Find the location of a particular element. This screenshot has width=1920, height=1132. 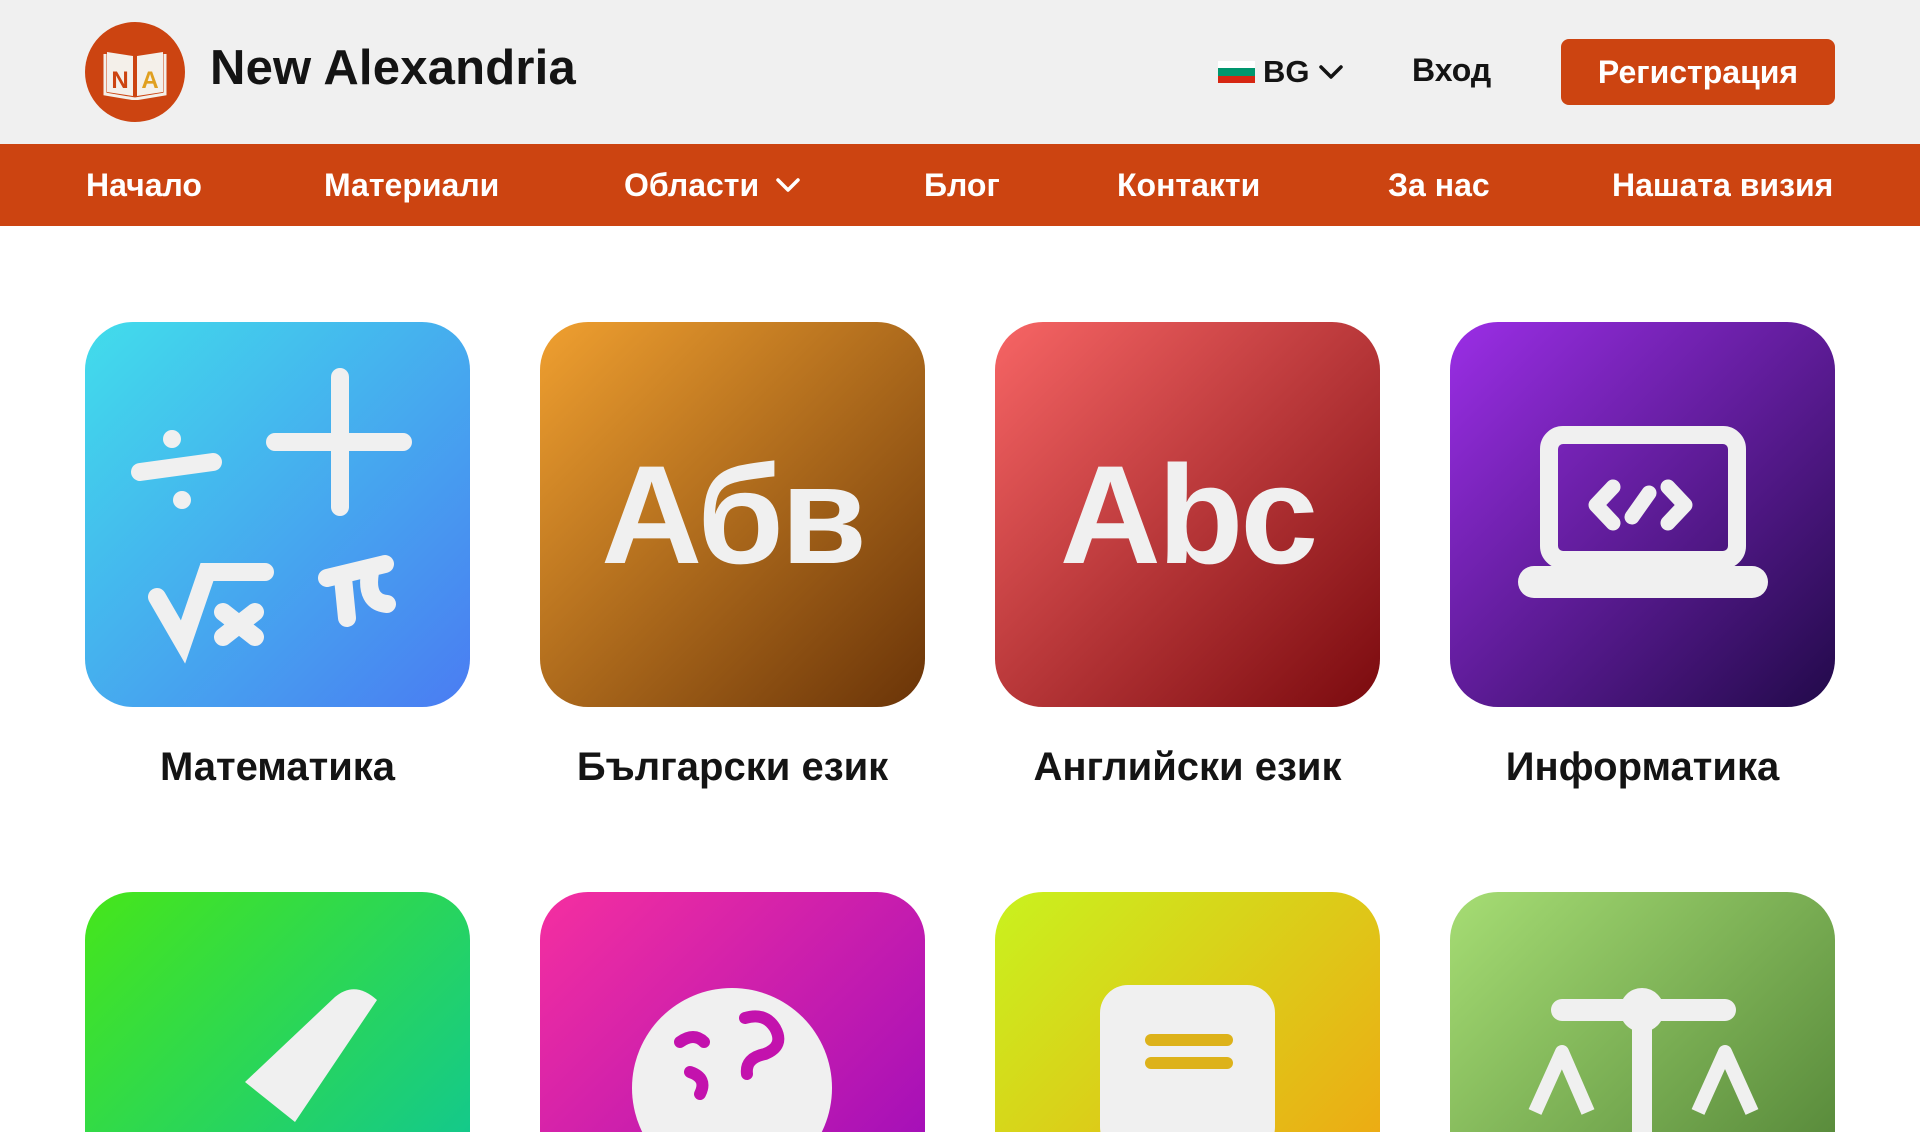

nav-item-label: Нашата визия is located at coordinates (1723, 184).